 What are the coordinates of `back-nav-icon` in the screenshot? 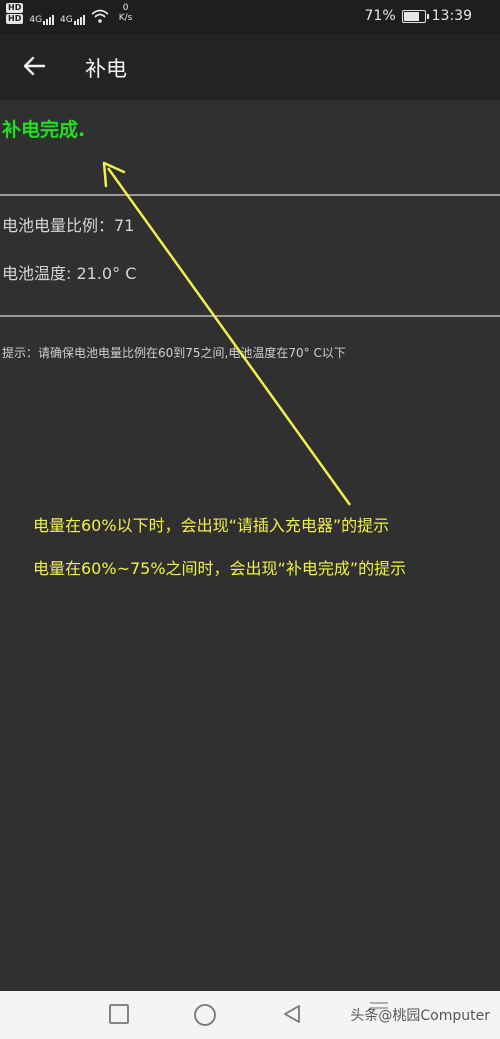 It's located at (292, 1014).